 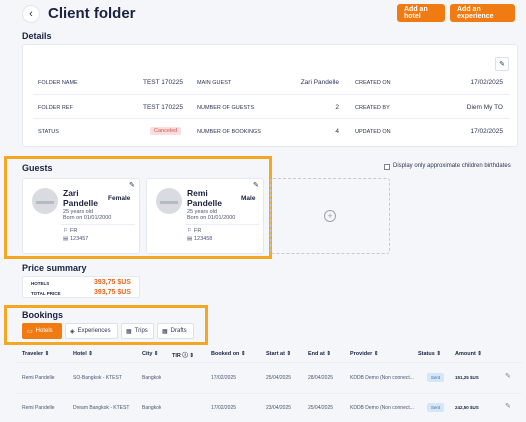 What do you see at coordinates (101, 408) in the screenshot?
I see `cell-hotel: Dream Bangkok - KTEST` at bounding box center [101, 408].